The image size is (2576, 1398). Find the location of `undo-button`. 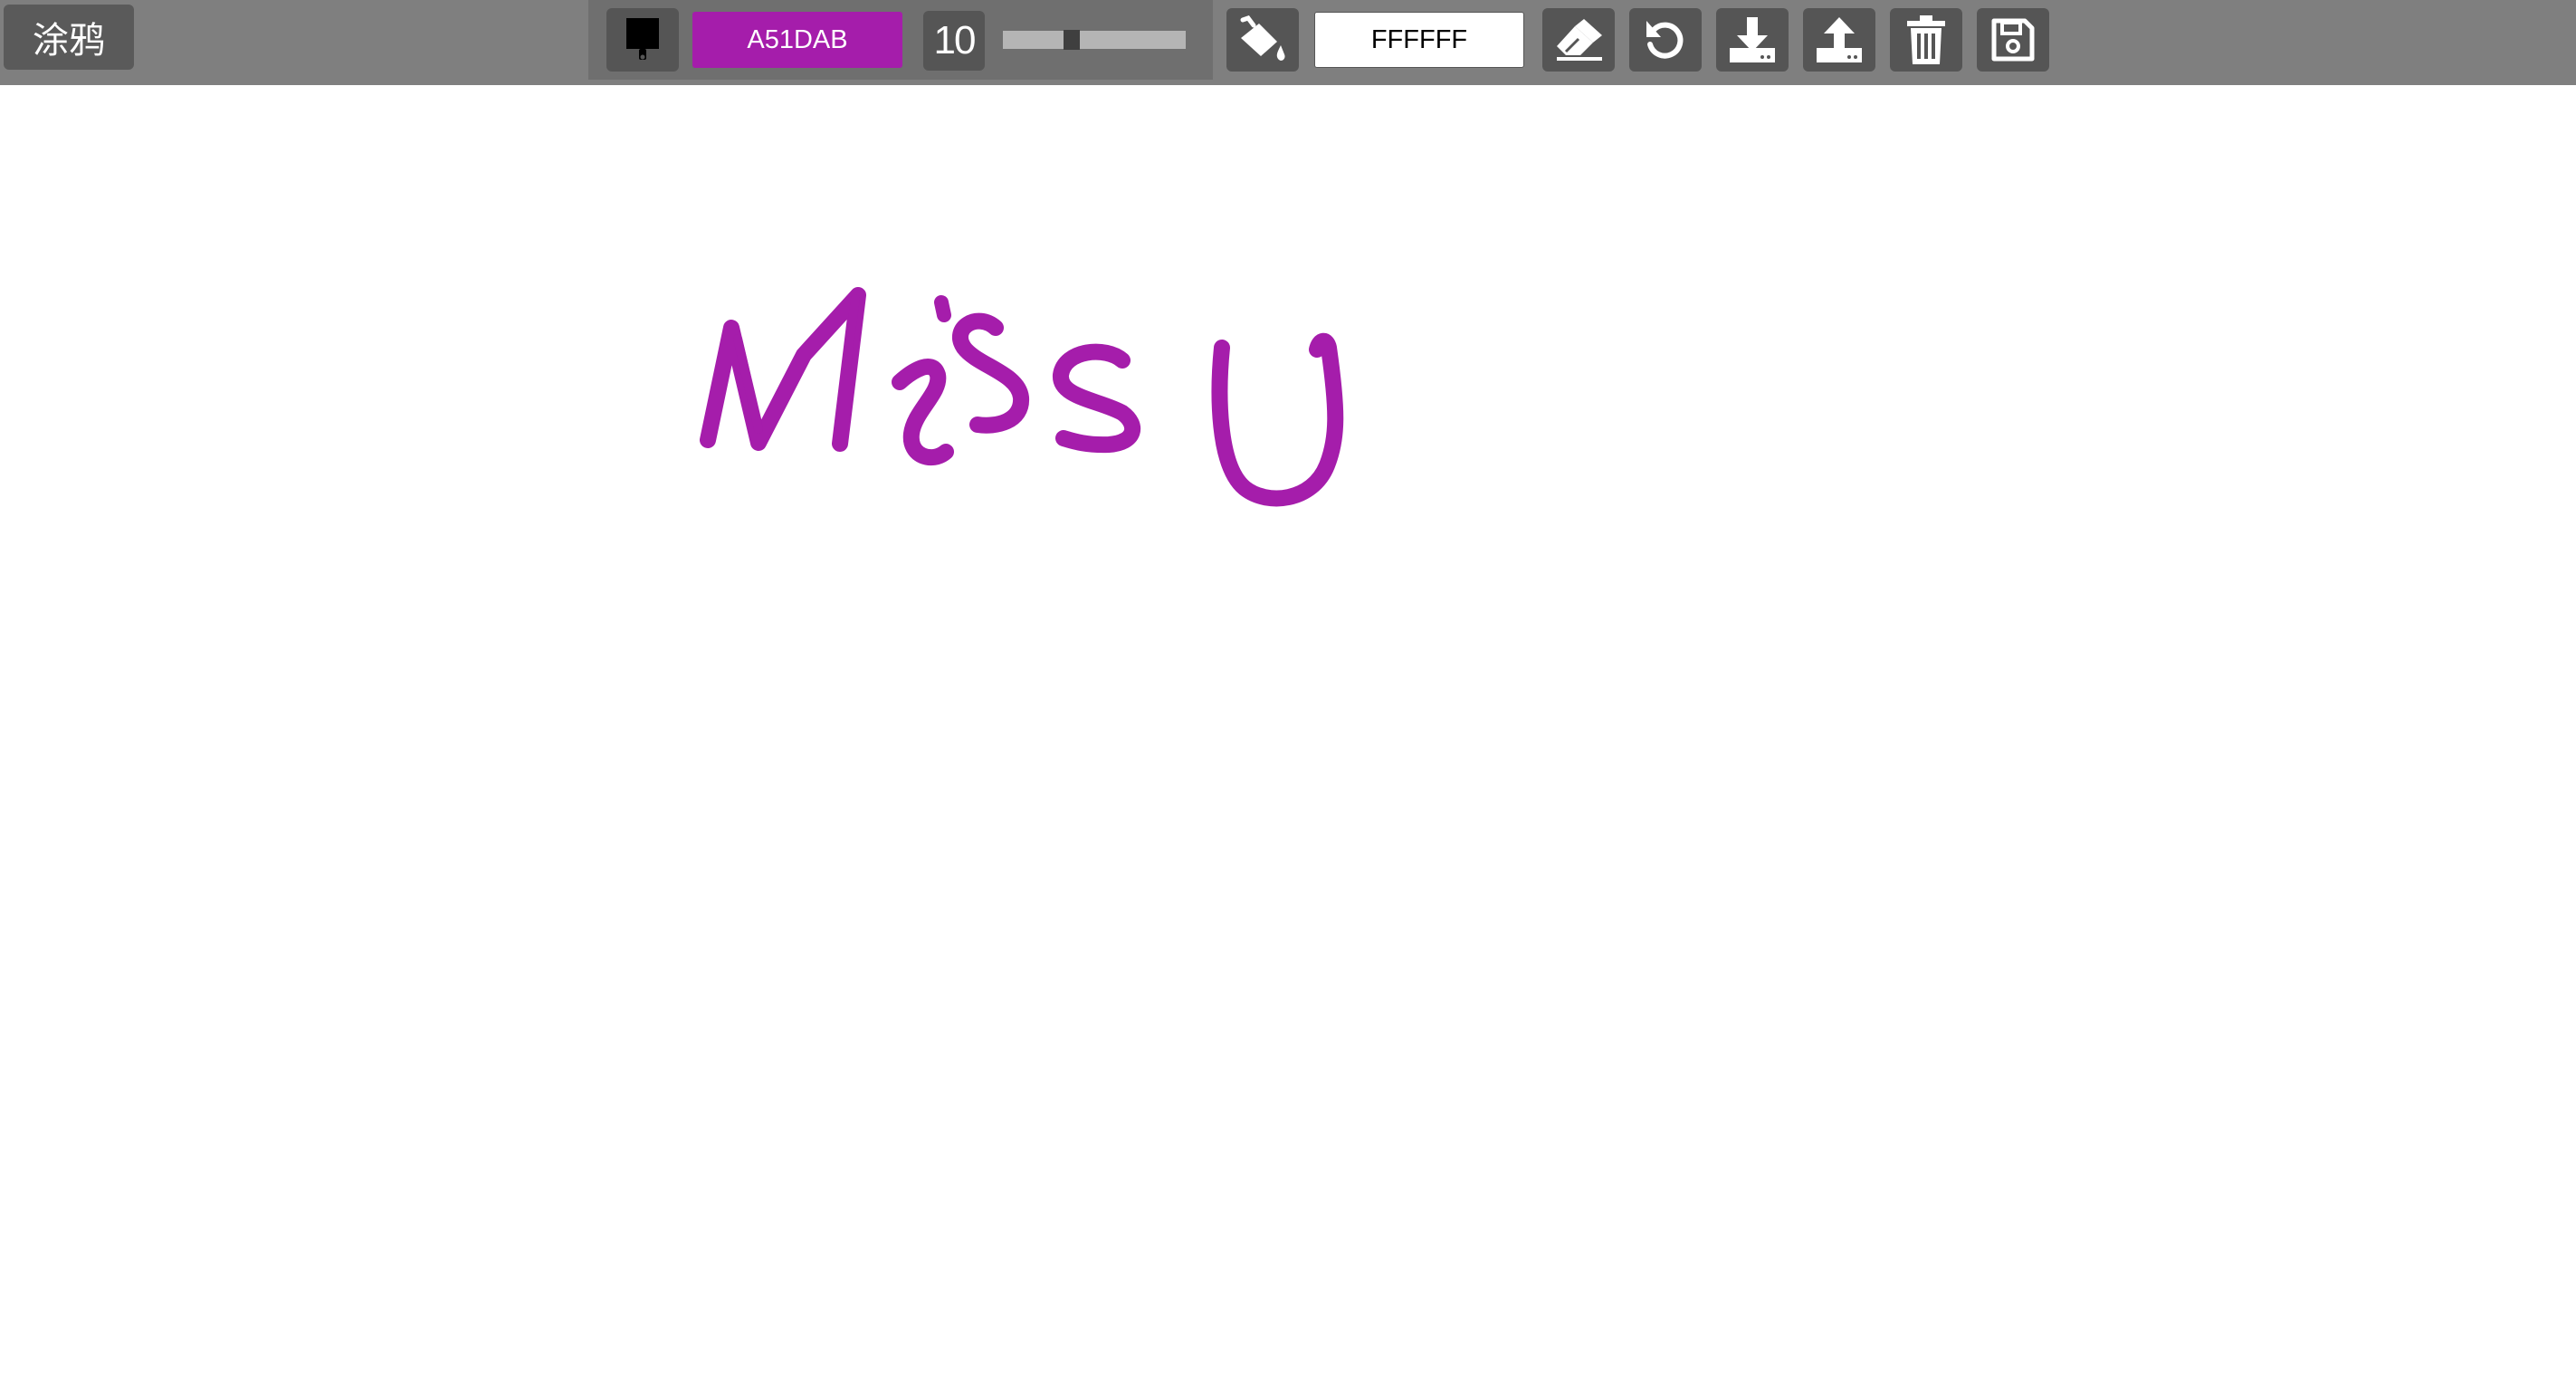

undo-button is located at coordinates (1665, 40).